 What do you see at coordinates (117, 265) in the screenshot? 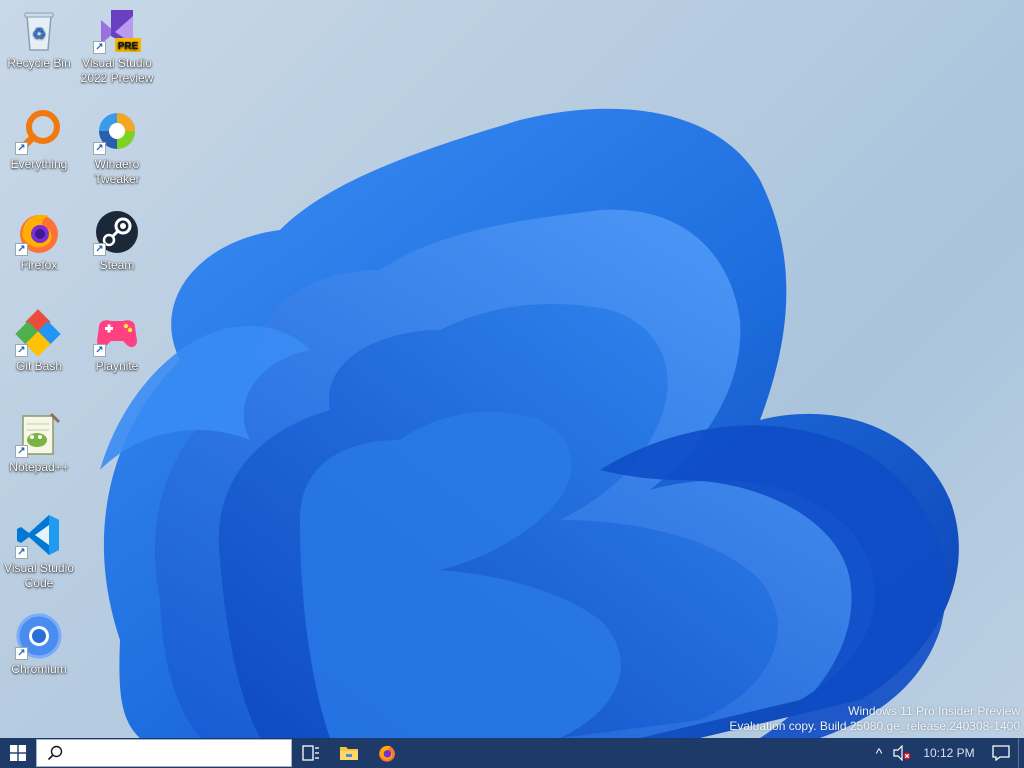
I see `icon-label: Steam` at bounding box center [117, 265].